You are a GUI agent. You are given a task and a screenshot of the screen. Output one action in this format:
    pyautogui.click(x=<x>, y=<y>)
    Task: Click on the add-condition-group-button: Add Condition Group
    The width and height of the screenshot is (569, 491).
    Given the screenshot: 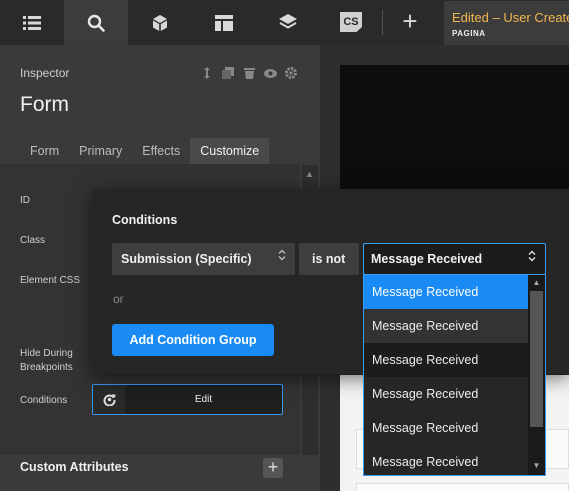 What is the action you would take?
    pyautogui.click(x=193, y=340)
    